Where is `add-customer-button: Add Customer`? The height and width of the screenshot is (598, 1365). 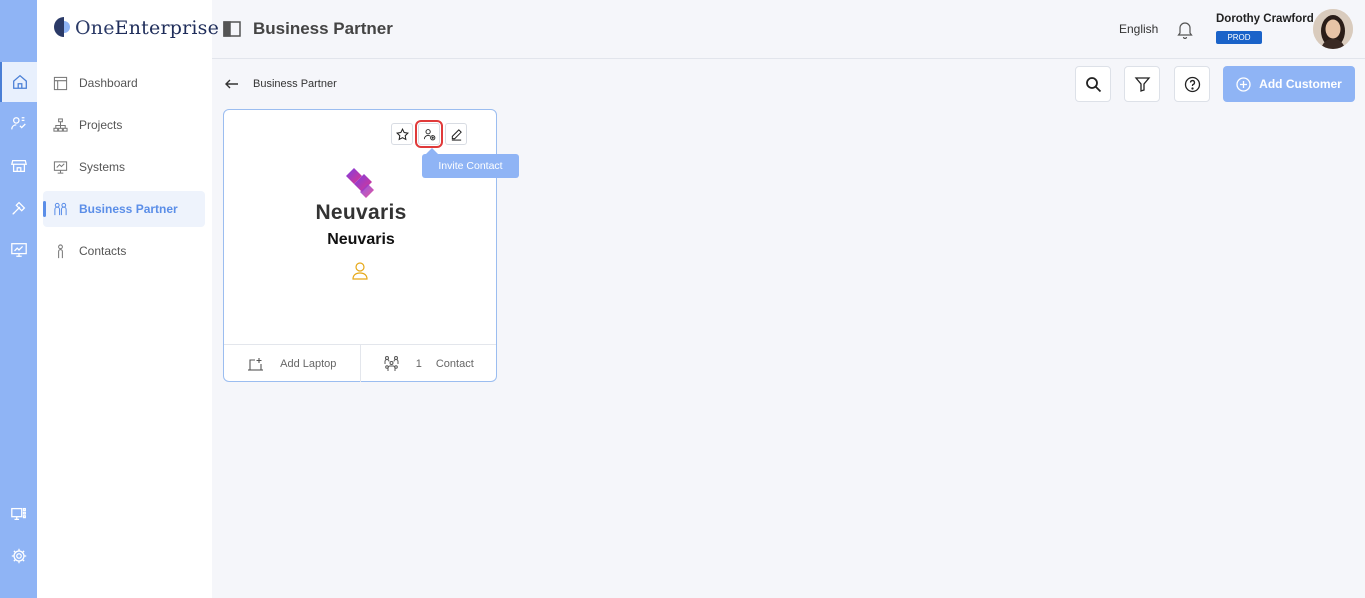 add-customer-button: Add Customer is located at coordinates (1289, 84).